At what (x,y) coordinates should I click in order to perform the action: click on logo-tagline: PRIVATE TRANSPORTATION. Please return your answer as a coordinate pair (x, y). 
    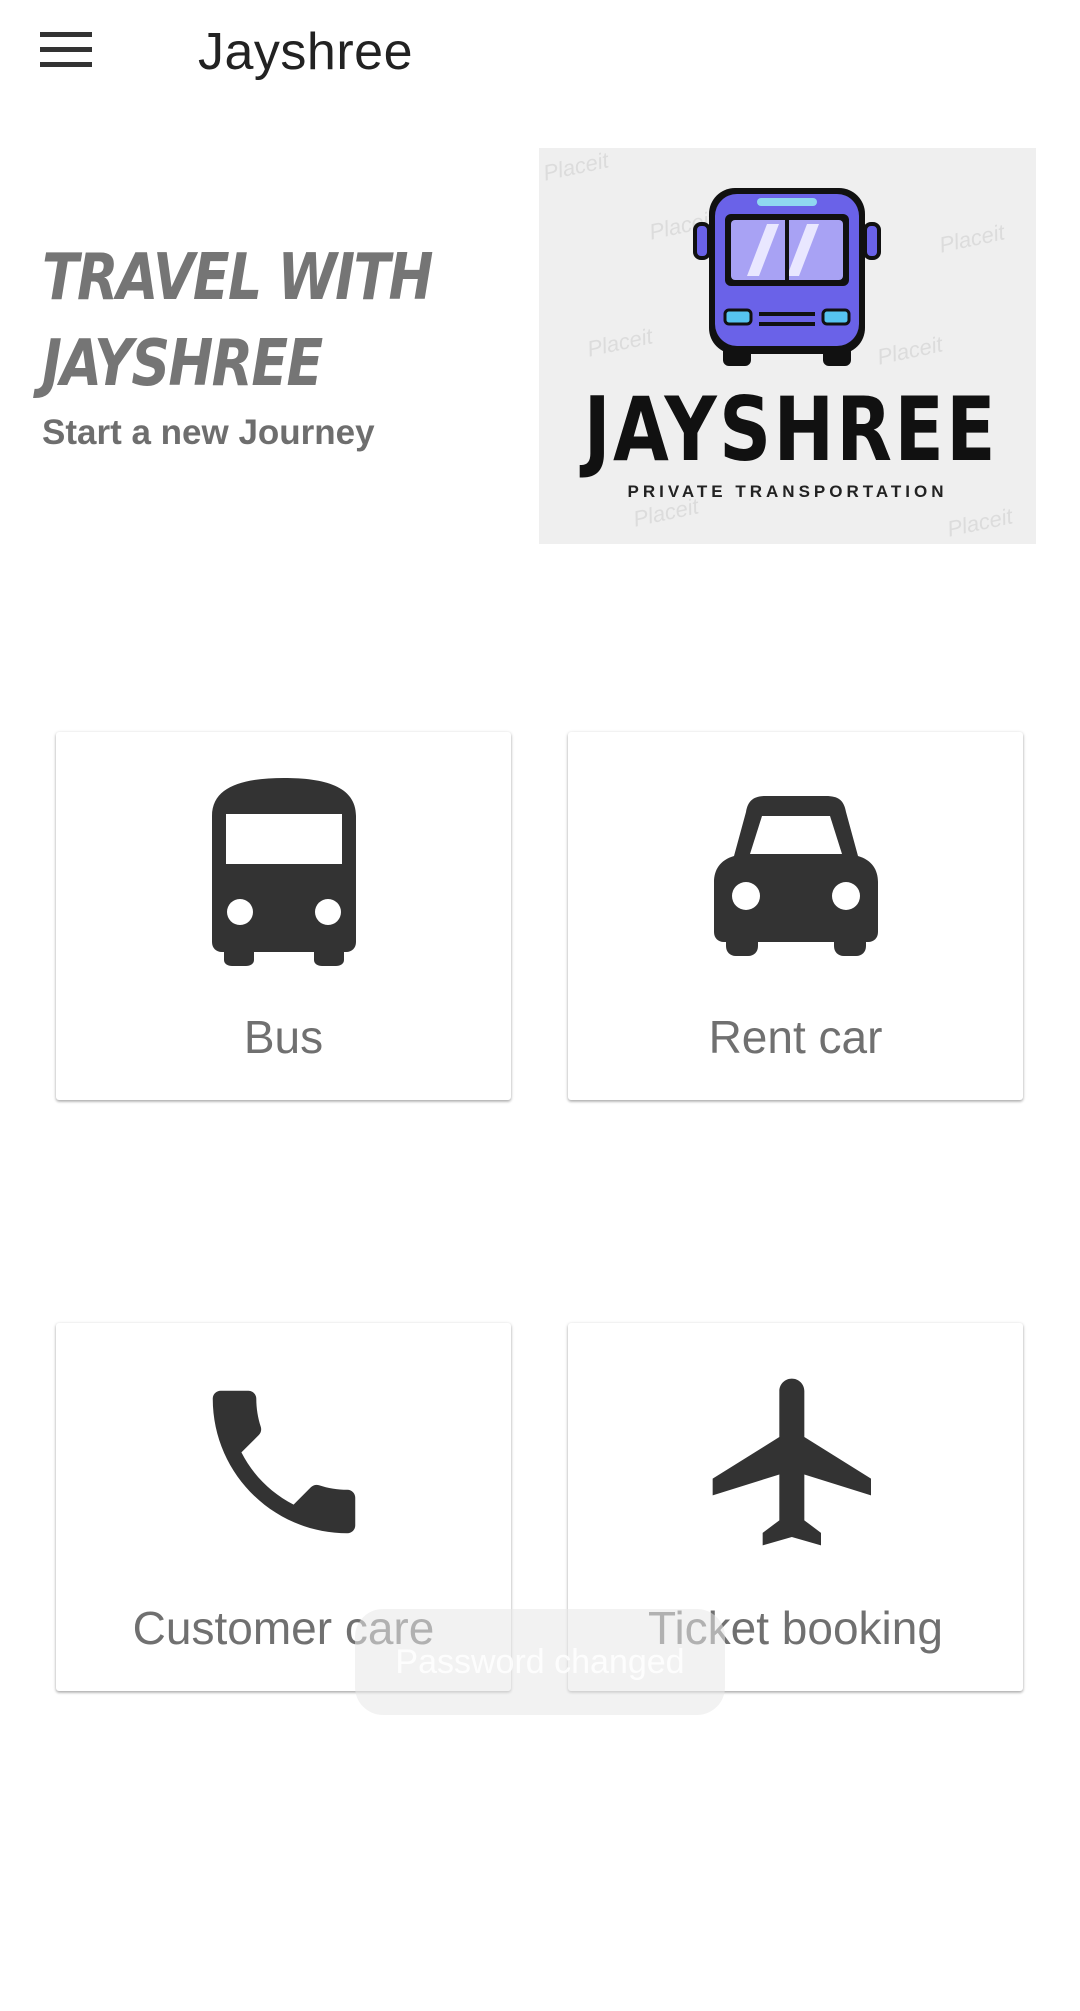
    Looking at the image, I should click on (787, 491).